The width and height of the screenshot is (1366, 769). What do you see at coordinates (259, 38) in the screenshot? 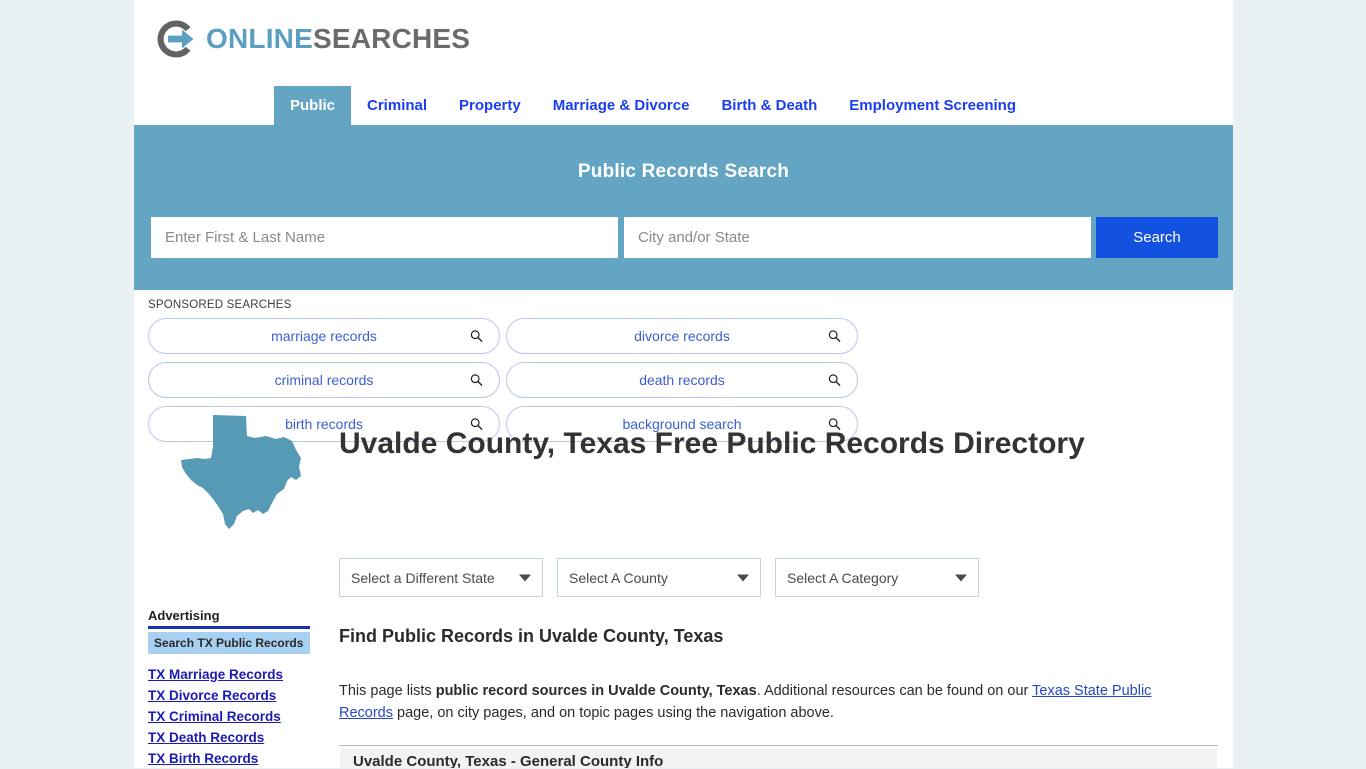
I see `logo-word-online: ONLINE` at bounding box center [259, 38].